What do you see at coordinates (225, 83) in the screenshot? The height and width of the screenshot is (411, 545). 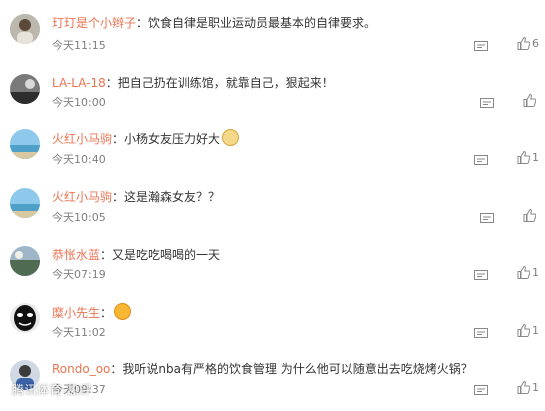 I see `comment-text: 把自己扔在训练馆，就靠自己，狠起来！` at bounding box center [225, 83].